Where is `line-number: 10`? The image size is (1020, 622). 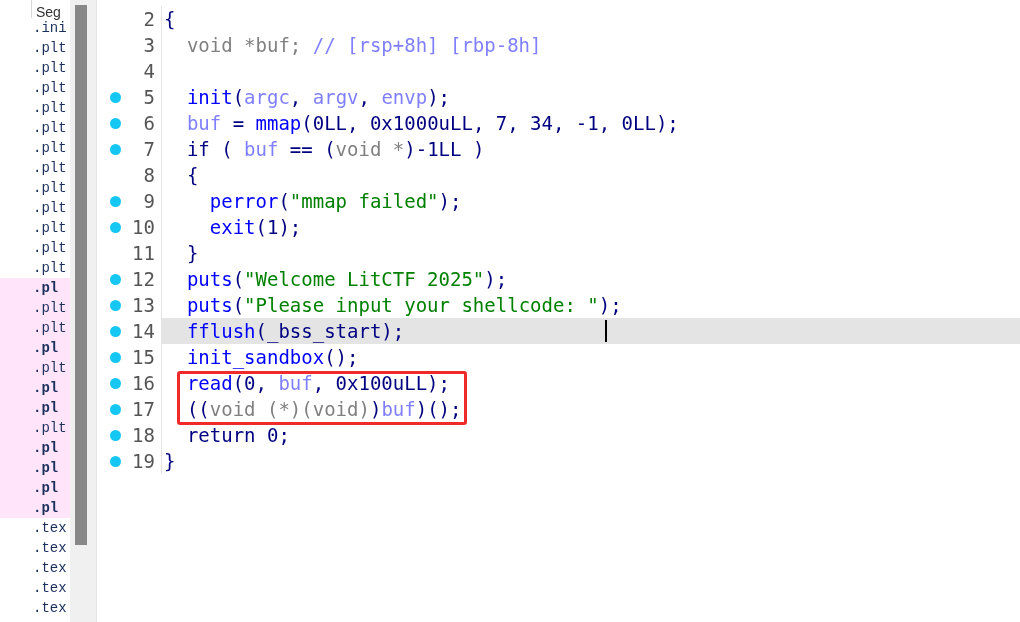
line-number: 10 is located at coordinates (143, 227).